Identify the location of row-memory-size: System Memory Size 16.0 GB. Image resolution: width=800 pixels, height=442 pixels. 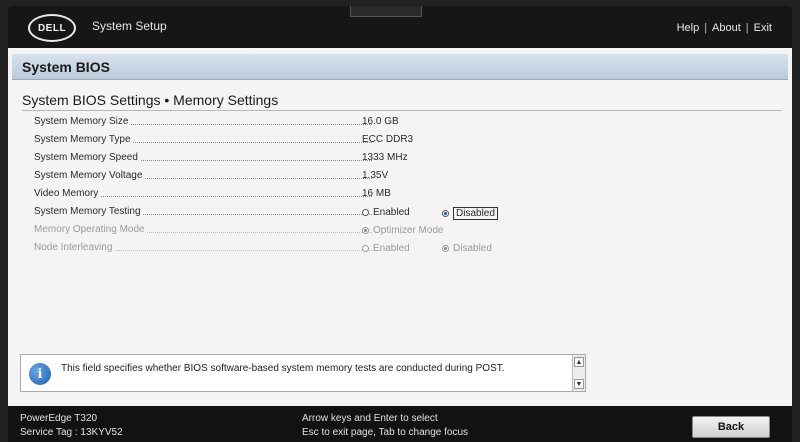
(404, 124).